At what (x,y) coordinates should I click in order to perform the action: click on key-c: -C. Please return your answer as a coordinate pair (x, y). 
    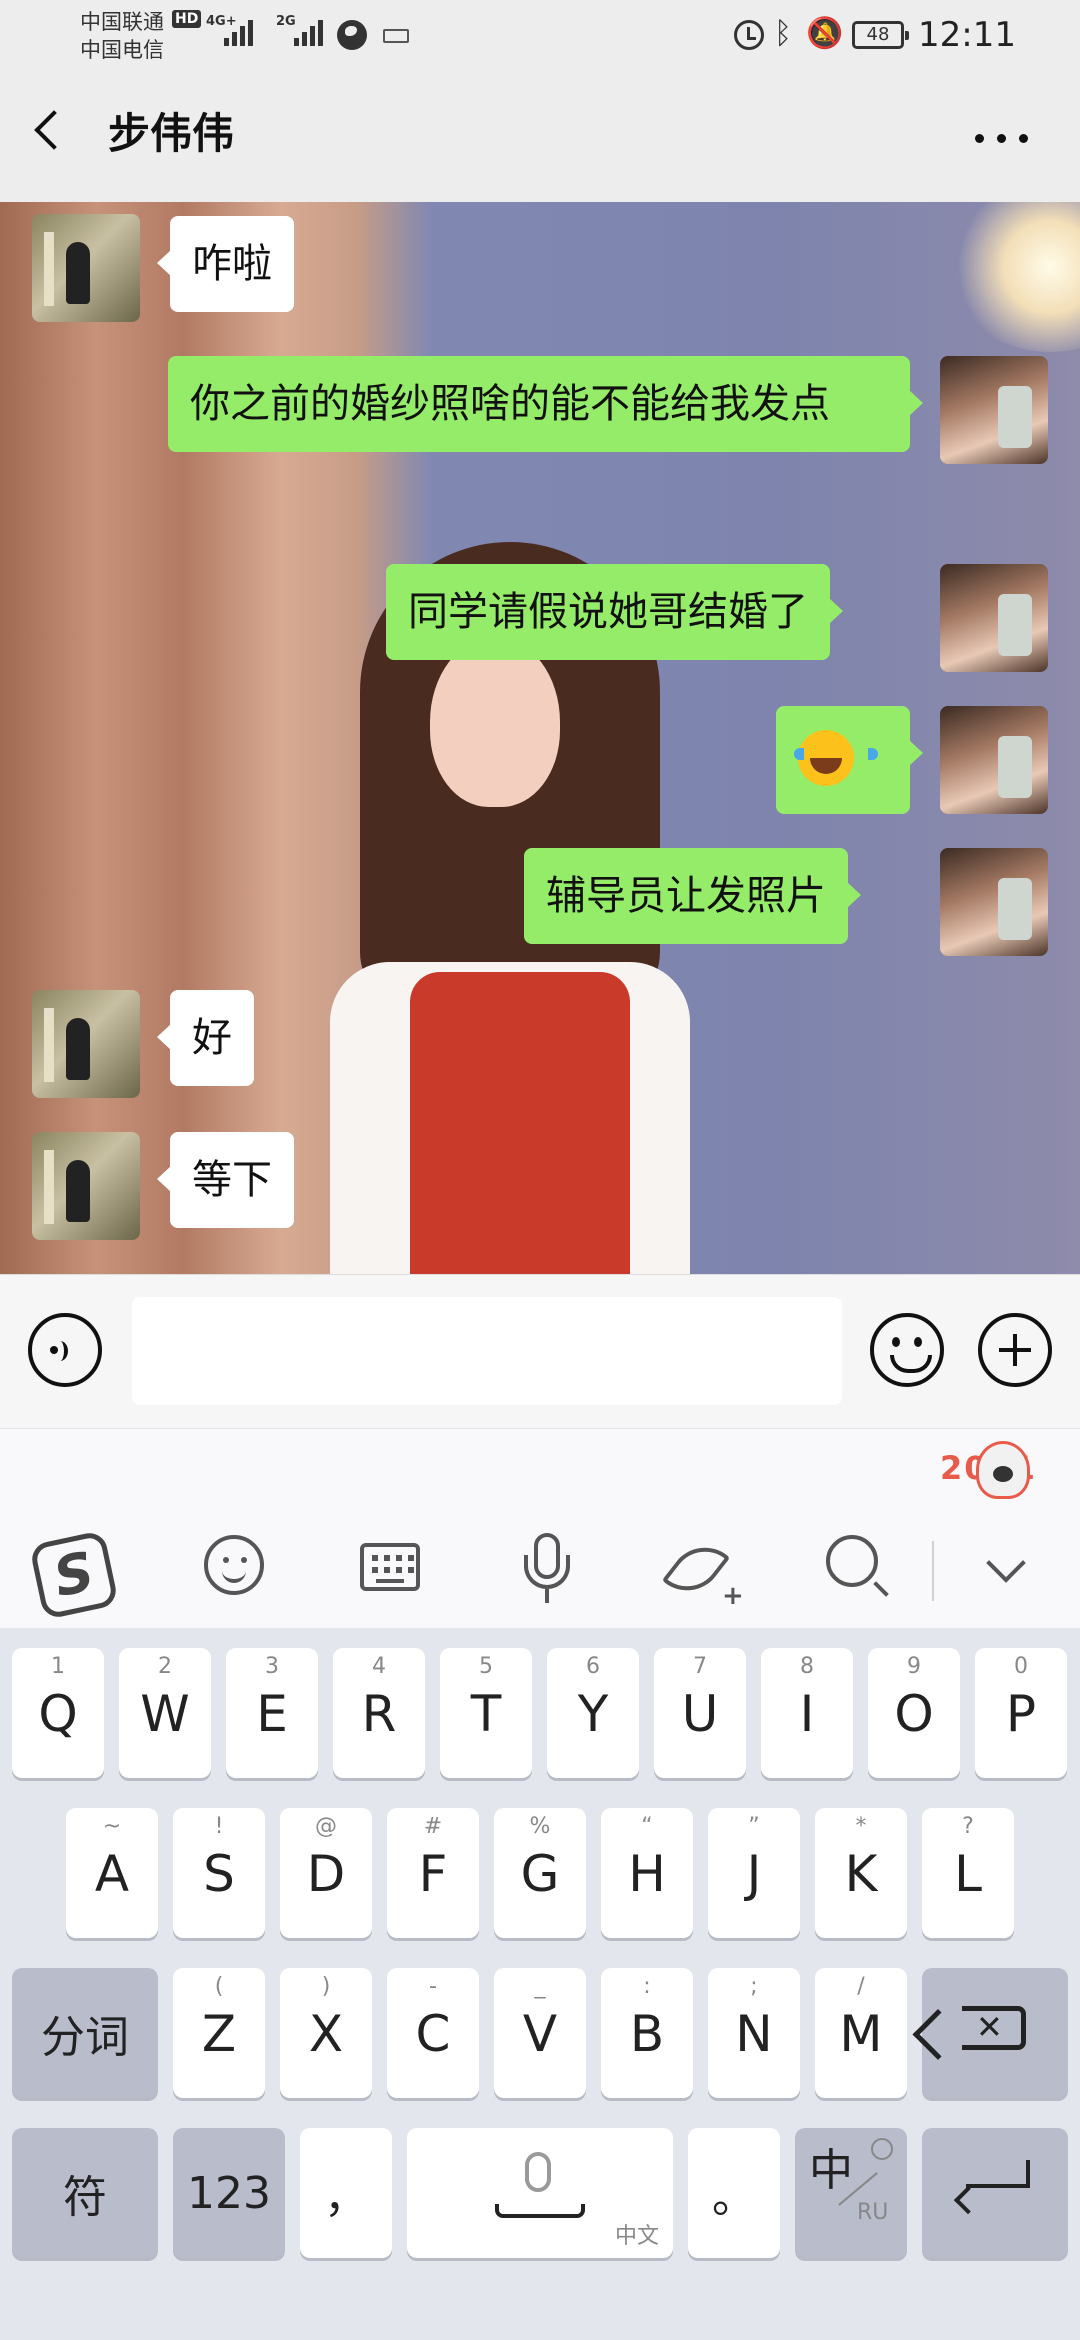
    Looking at the image, I should click on (433, 2033).